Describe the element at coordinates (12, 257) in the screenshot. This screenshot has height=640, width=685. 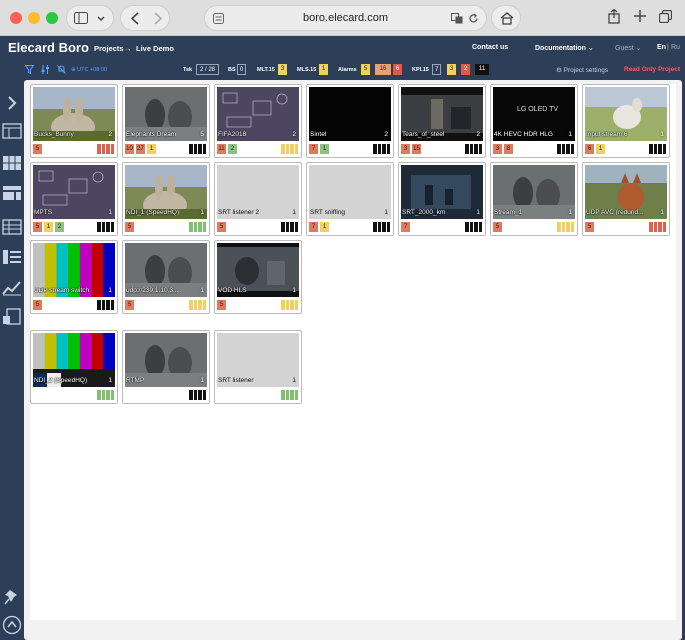
I see `list-icon` at that location.